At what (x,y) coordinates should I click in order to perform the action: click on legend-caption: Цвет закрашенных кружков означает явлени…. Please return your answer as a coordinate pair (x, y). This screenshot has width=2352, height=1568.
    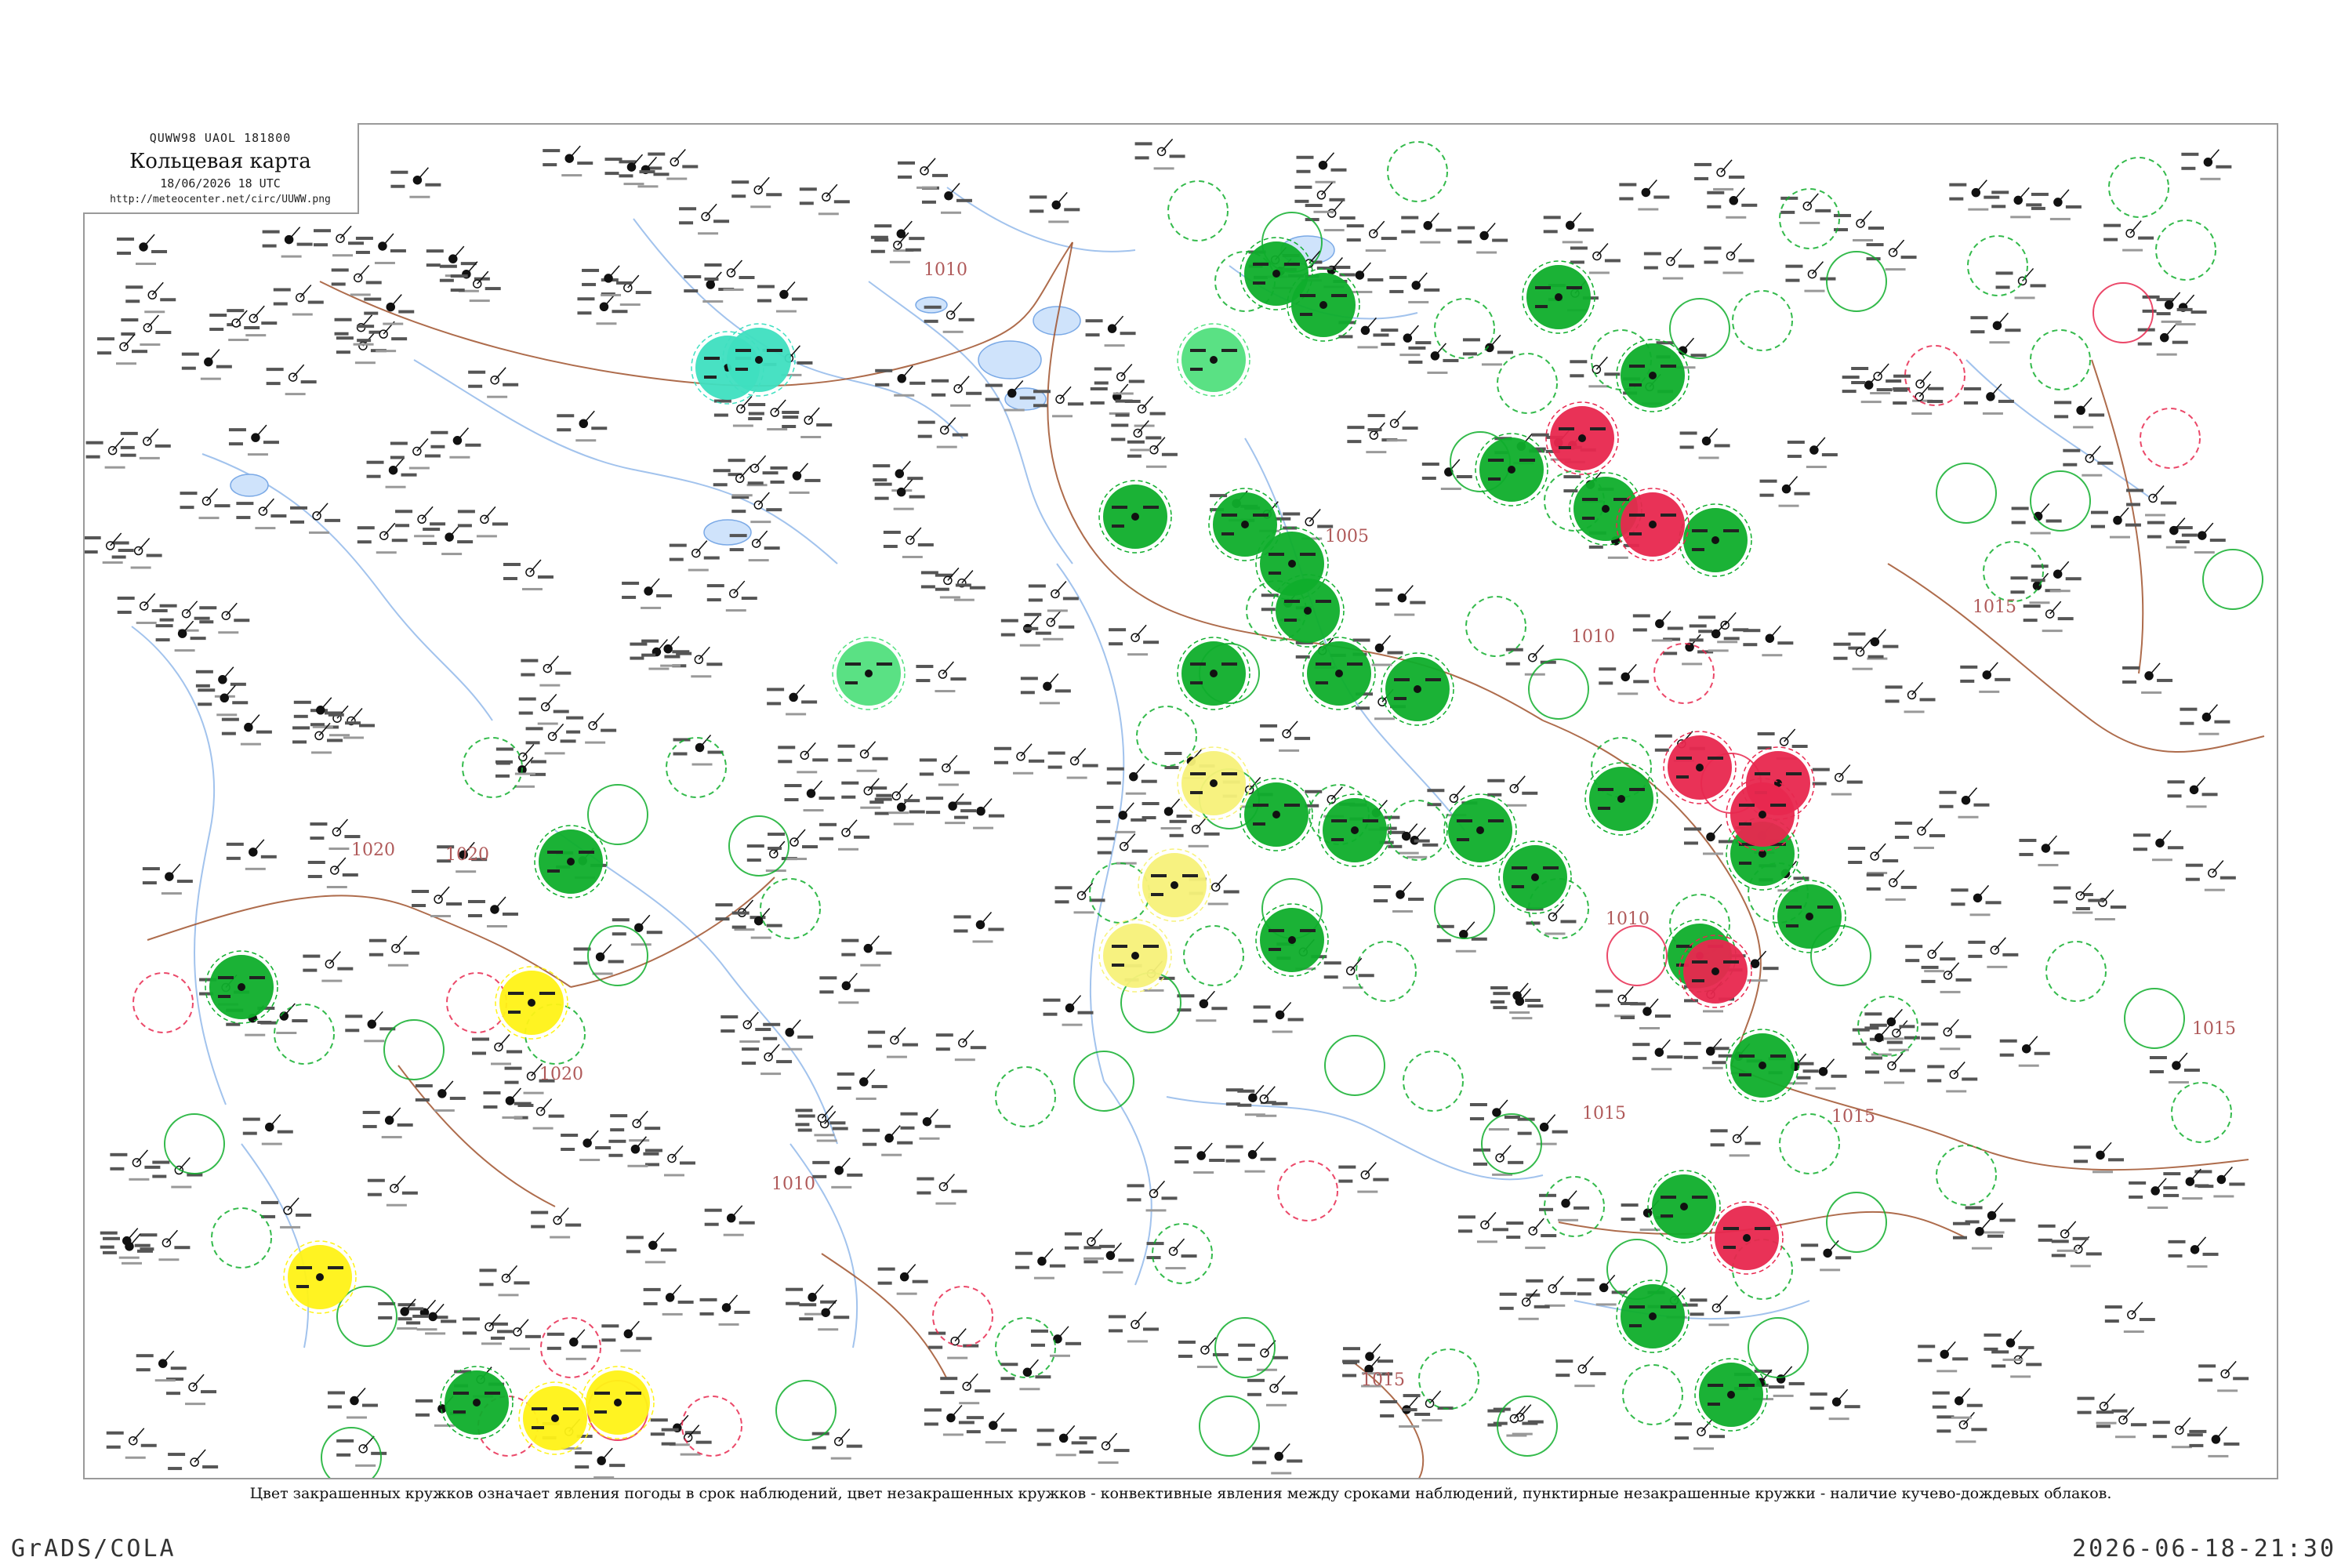
    Looking at the image, I should click on (1180, 1493).